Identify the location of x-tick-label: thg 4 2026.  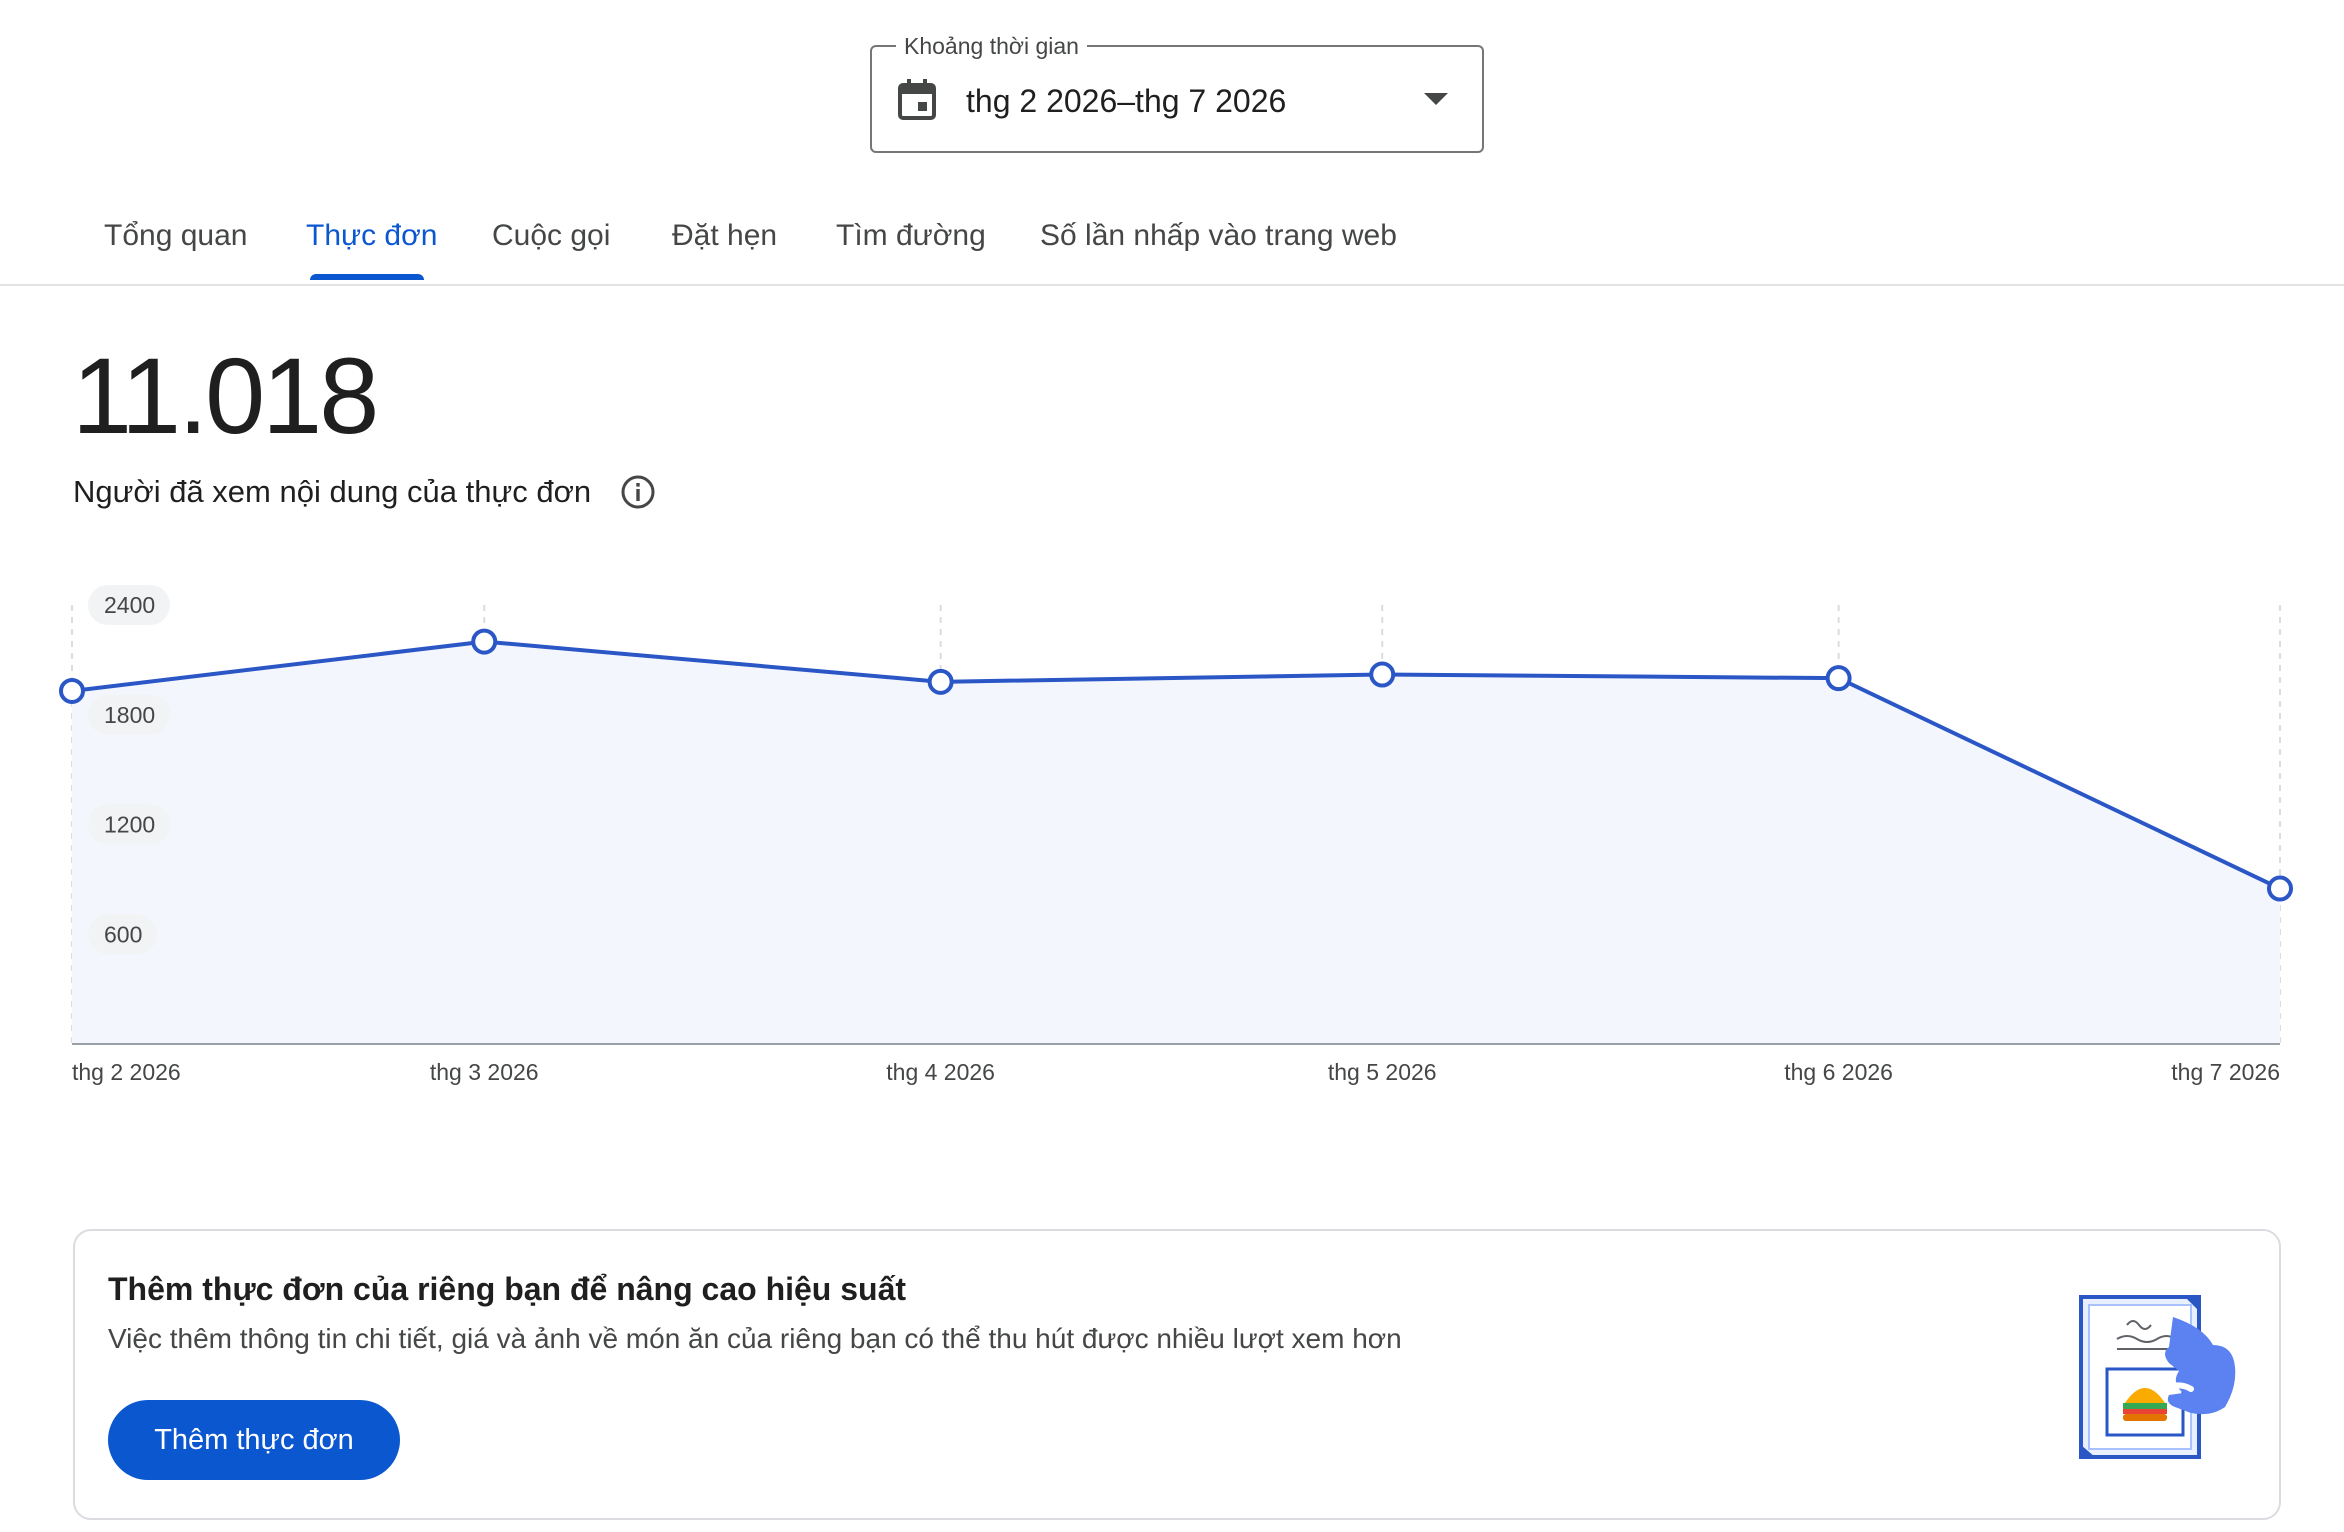
(940, 1072).